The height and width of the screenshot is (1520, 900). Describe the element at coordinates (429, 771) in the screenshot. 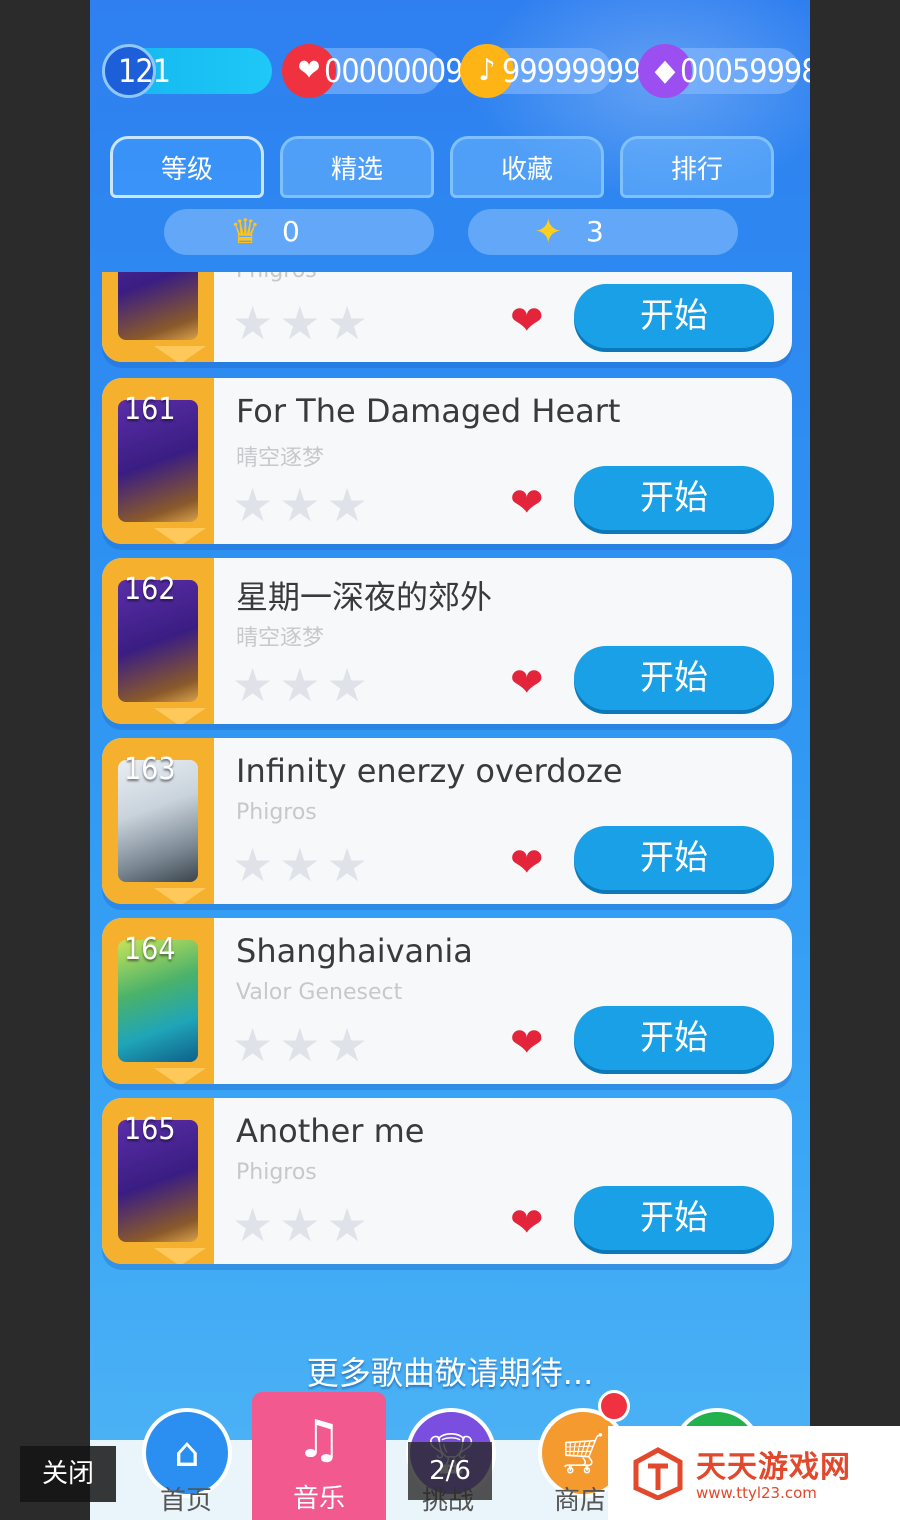

I see `song-title: Infinity enerzy overdoze` at that location.